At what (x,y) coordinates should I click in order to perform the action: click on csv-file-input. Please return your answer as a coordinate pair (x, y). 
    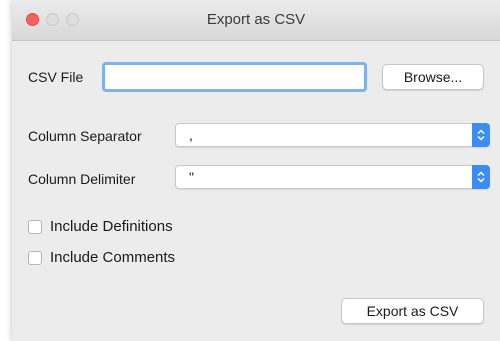
    Looking at the image, I should click on (234, 77).